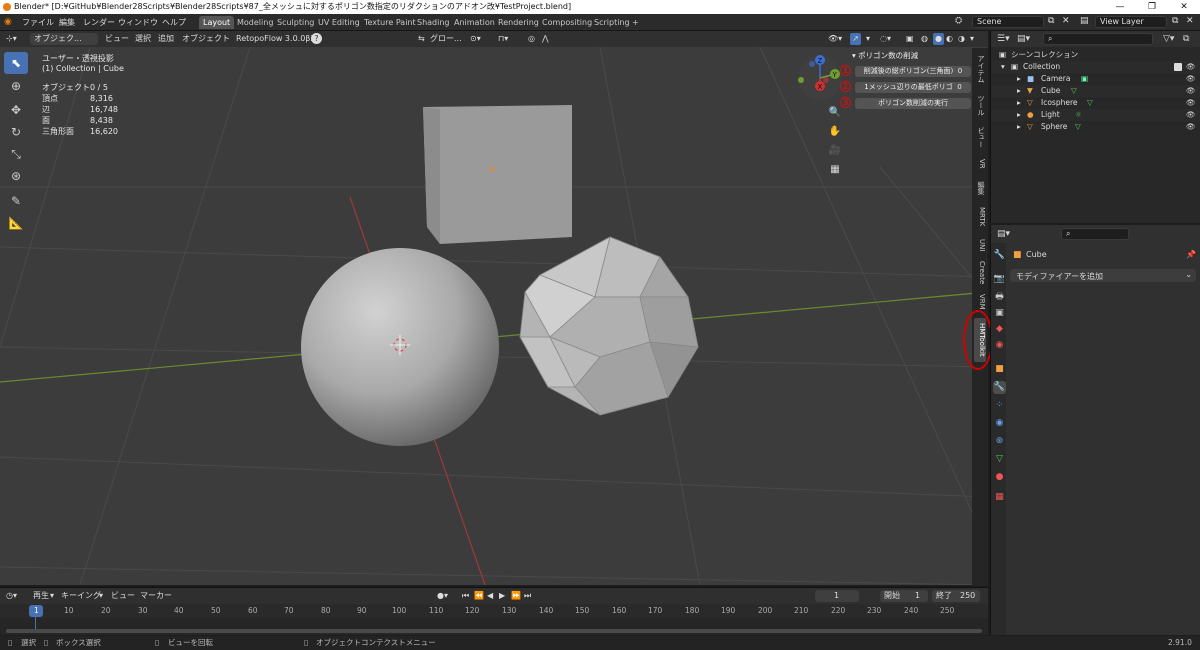  What do you see at coordinates (913, 103) in the screenshot?
I see `execute-reduction-button: ポリゴン数削減の実行` at bounding box center [913, 103].